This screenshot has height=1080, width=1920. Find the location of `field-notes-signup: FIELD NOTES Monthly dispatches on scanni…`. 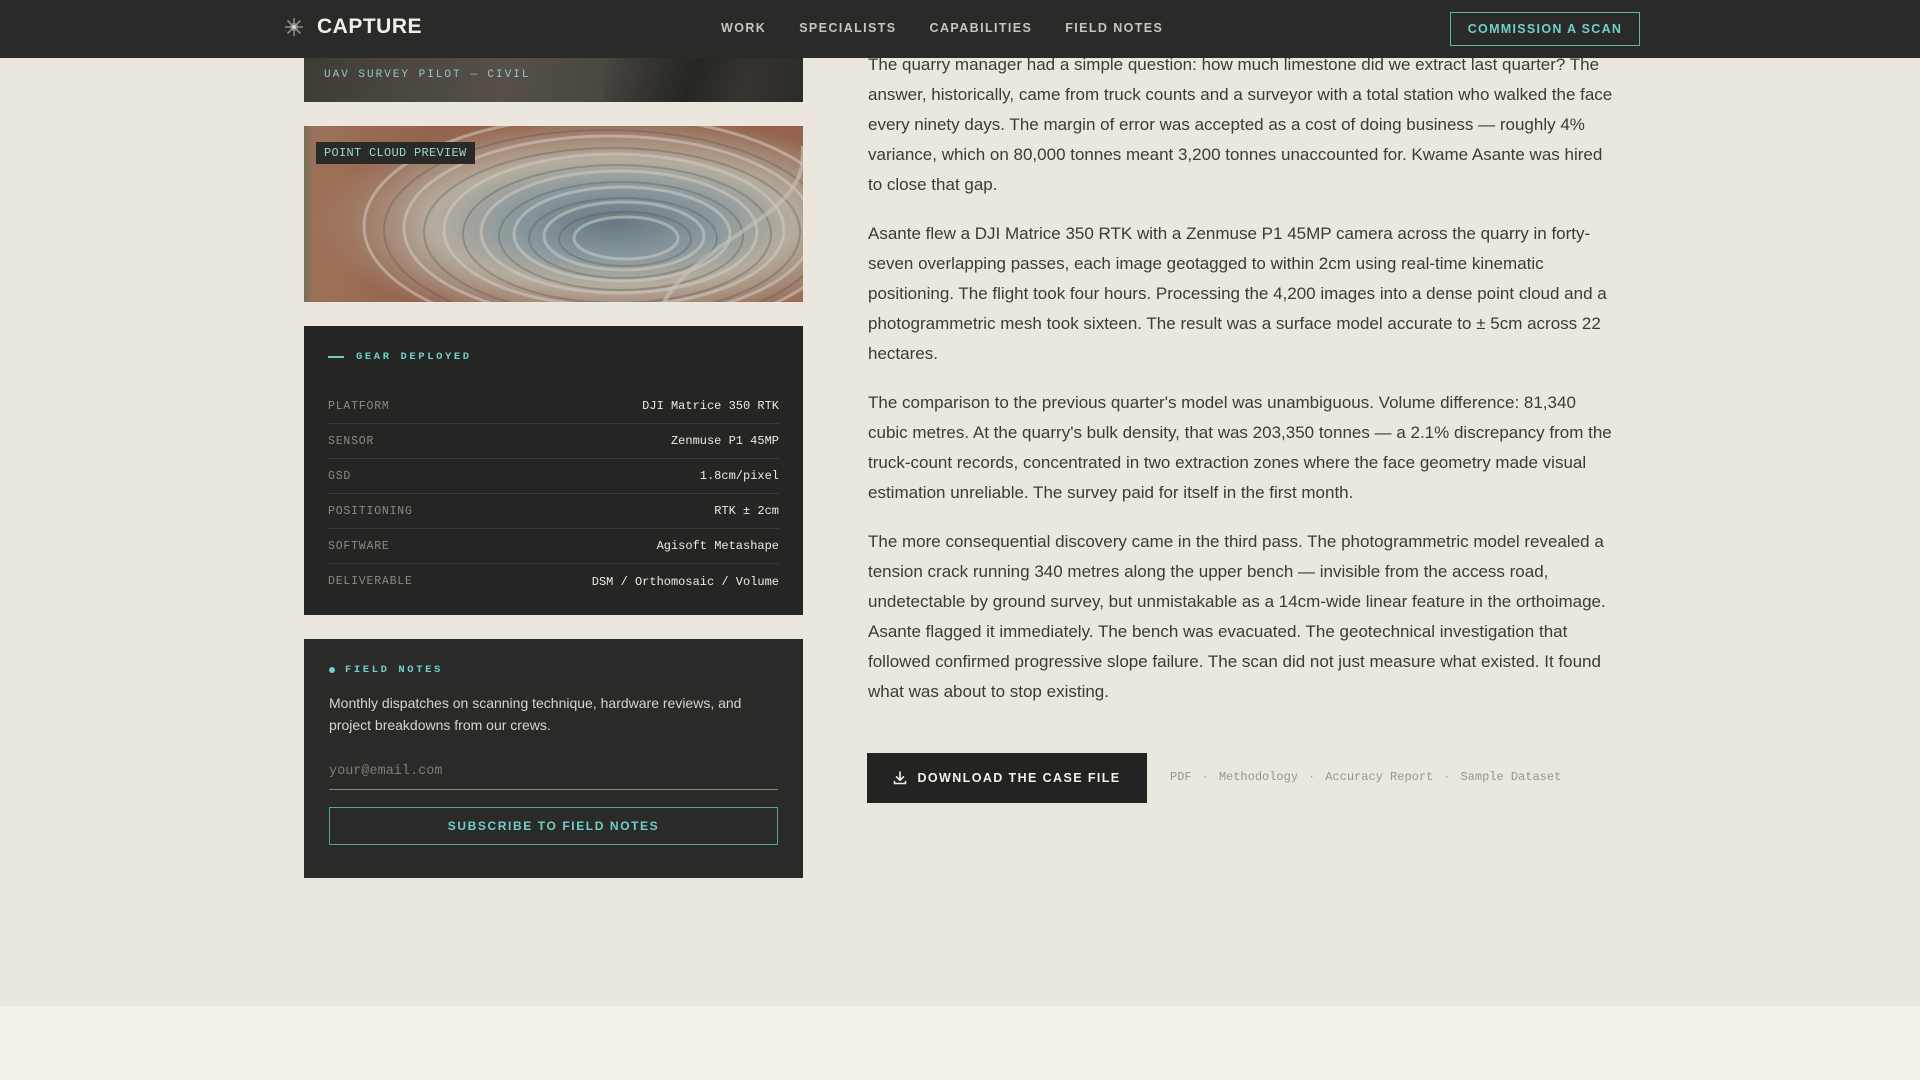

field-notes-signup: FIELD NOTES Monthly dispatches on scanni… is located at coordinates (553, 758).